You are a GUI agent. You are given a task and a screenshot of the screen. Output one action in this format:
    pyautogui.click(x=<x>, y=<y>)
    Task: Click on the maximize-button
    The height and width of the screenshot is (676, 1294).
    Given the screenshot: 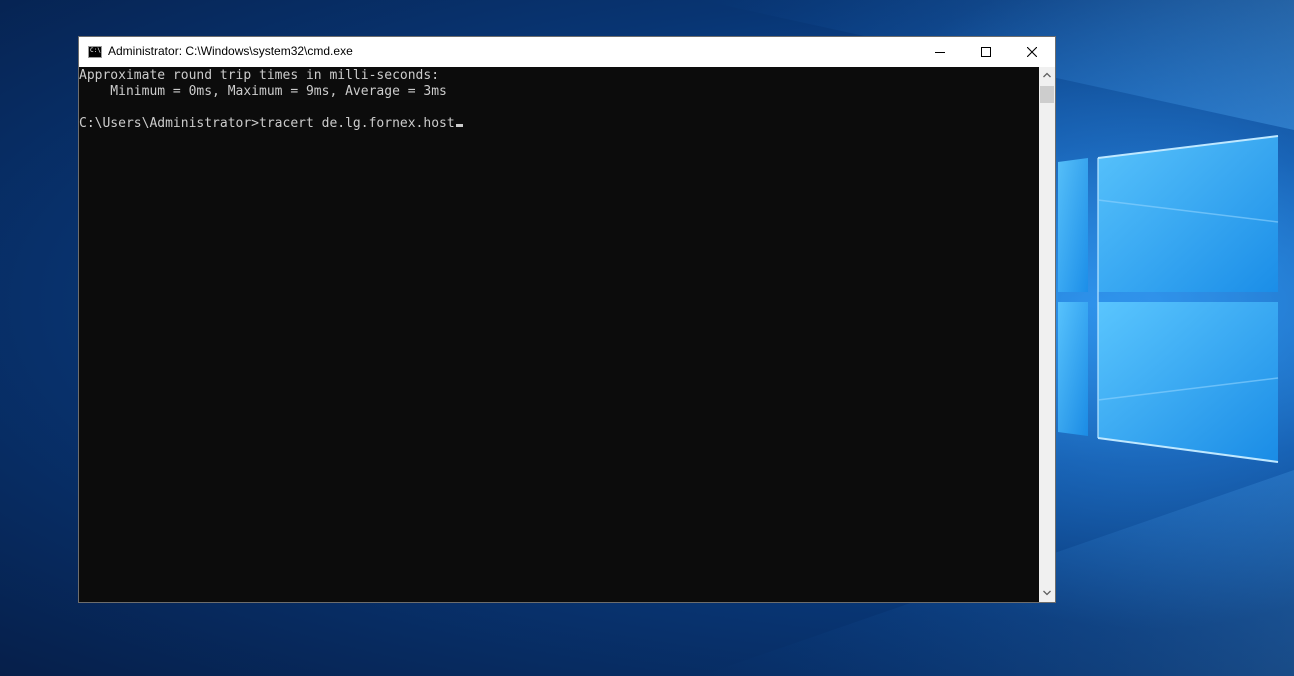 What is the action you would take?
    pyautogui.click(x=986, y=52)
    